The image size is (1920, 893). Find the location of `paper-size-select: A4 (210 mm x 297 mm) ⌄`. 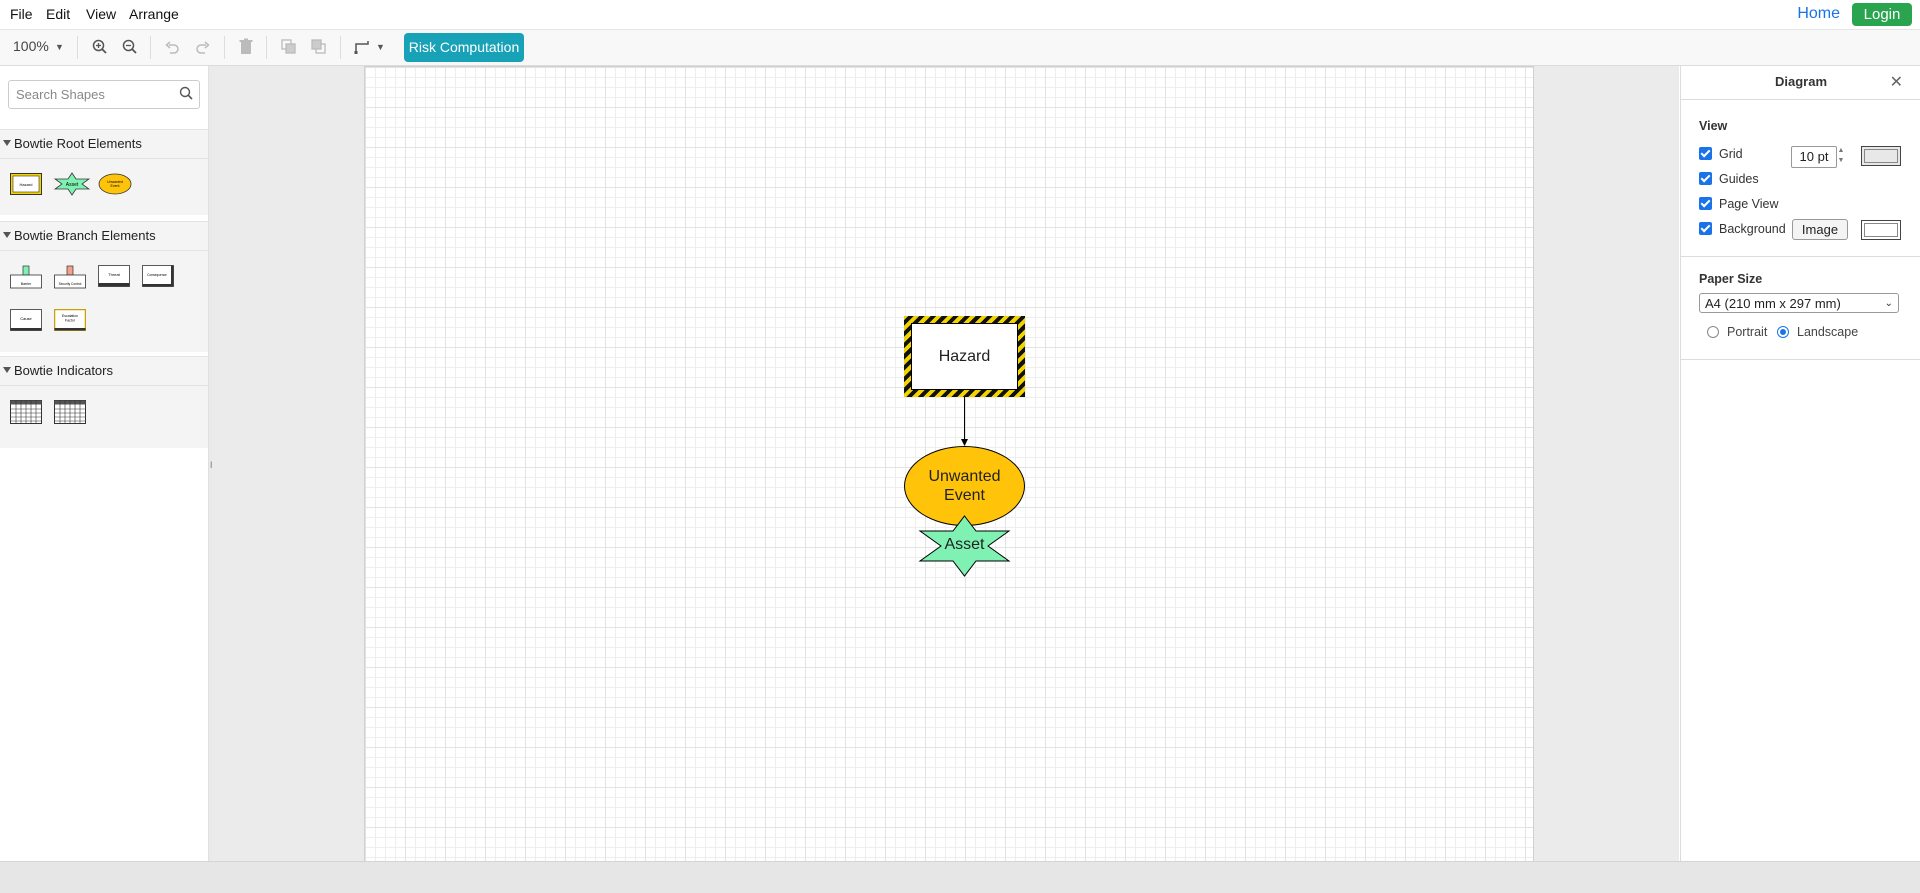

paper-size-select: A4 (210 mm x 297 mm) ⌄ is located at coordinates (1799, 303).